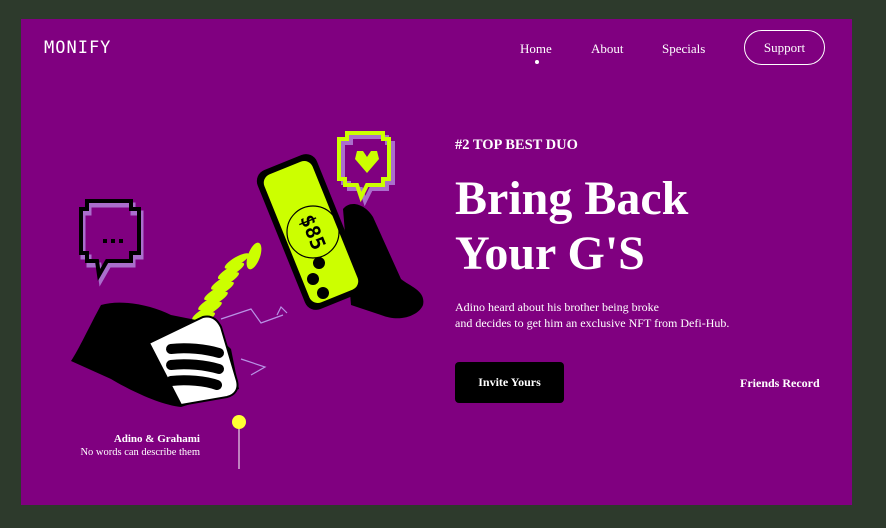  I want to click on support-button: Support, so click(784, 47).